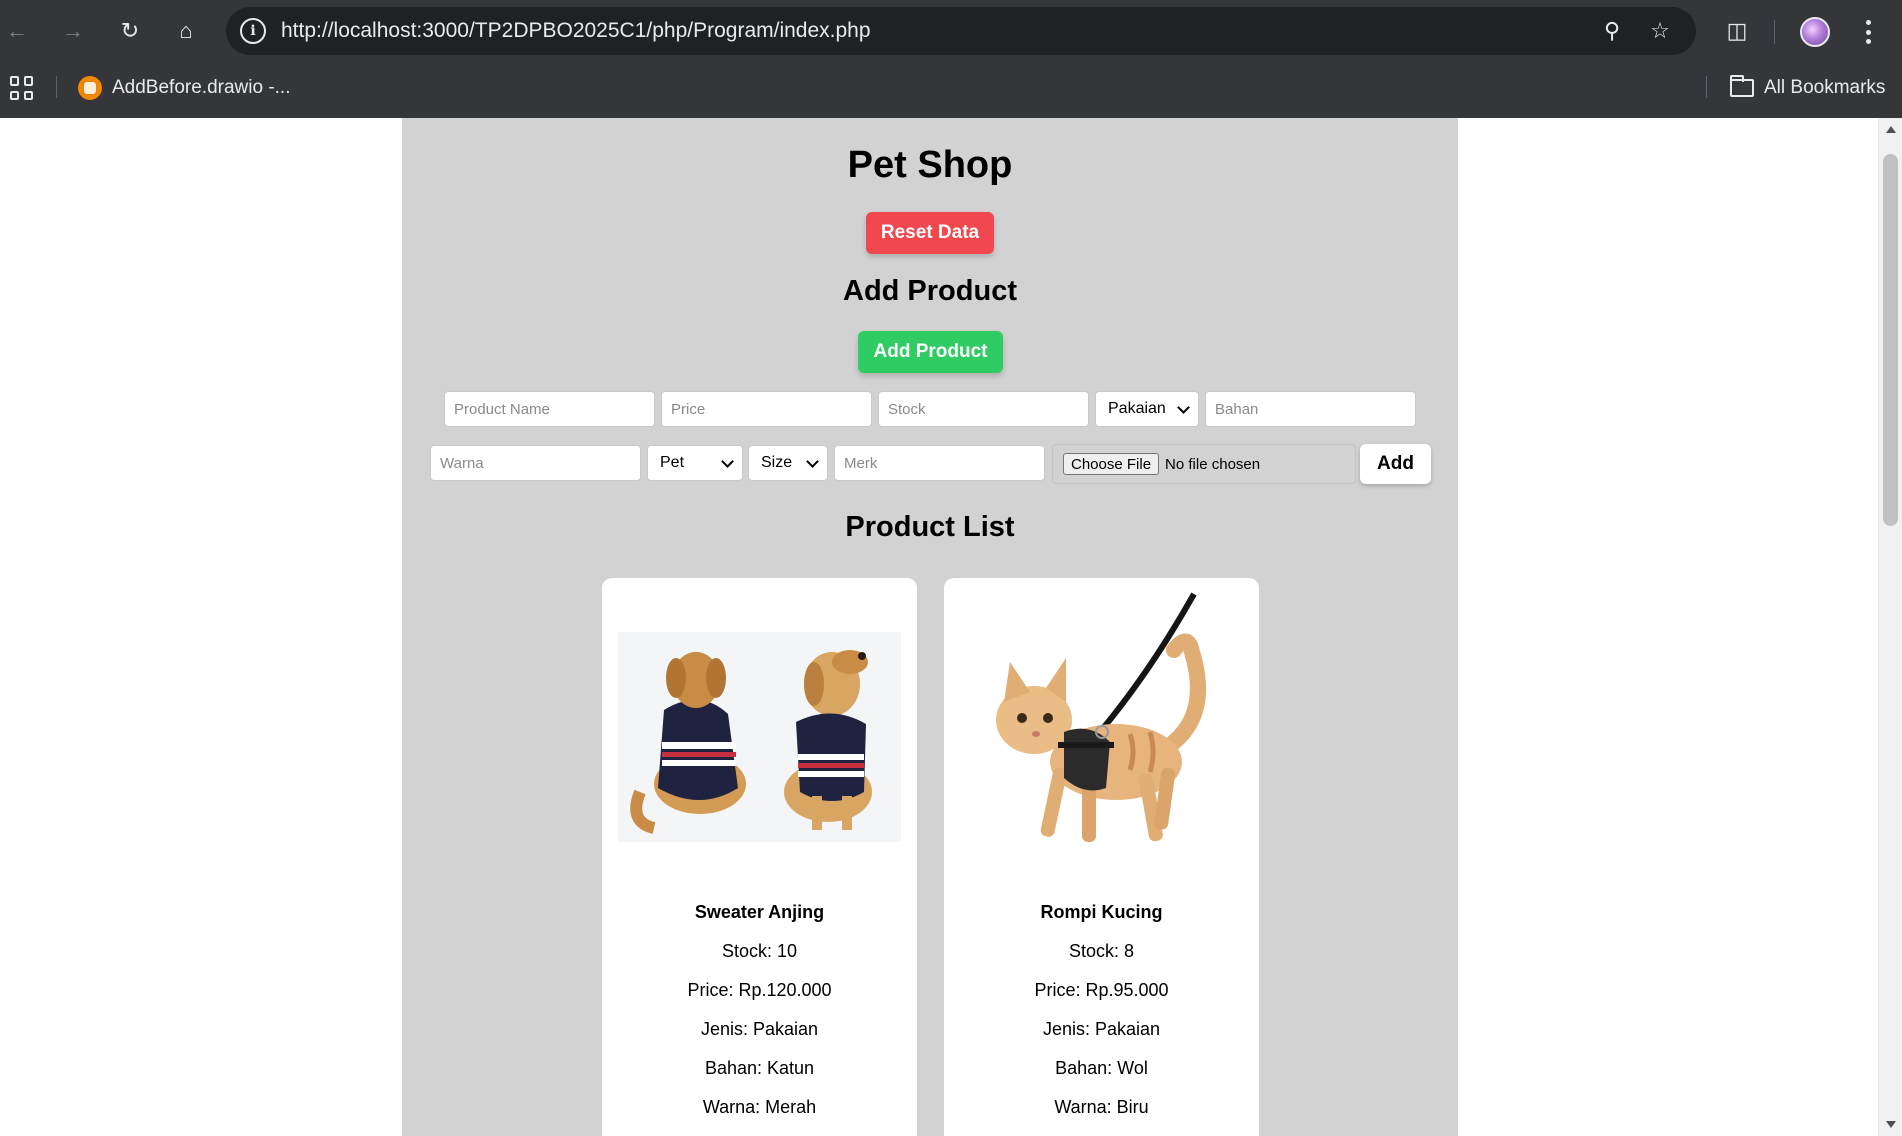  What do you see at coordinates (1101, 990) in the screenshot?
I see `product-price: Price: Rp.95.000` at bounding box center [1101, 990].